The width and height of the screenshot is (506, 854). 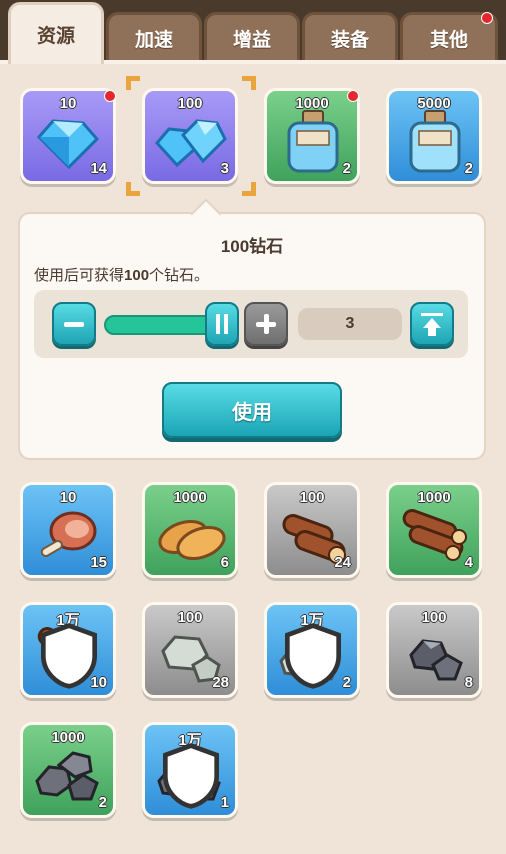 I want to click on tab-equipment: 装备, so click(x=350, y=37).